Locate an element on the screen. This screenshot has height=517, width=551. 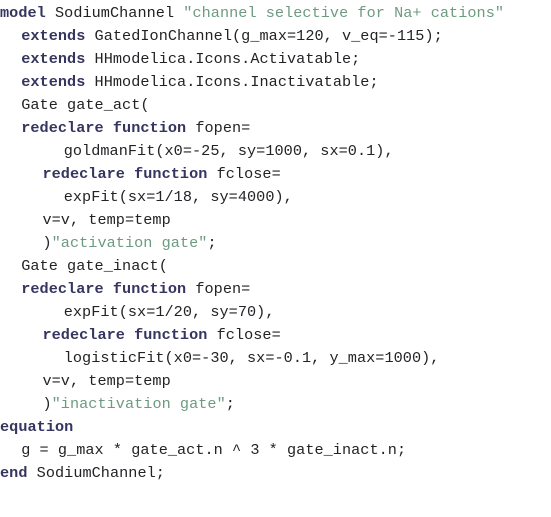
code-token-keyword: end is located at coordinates (14, 473).